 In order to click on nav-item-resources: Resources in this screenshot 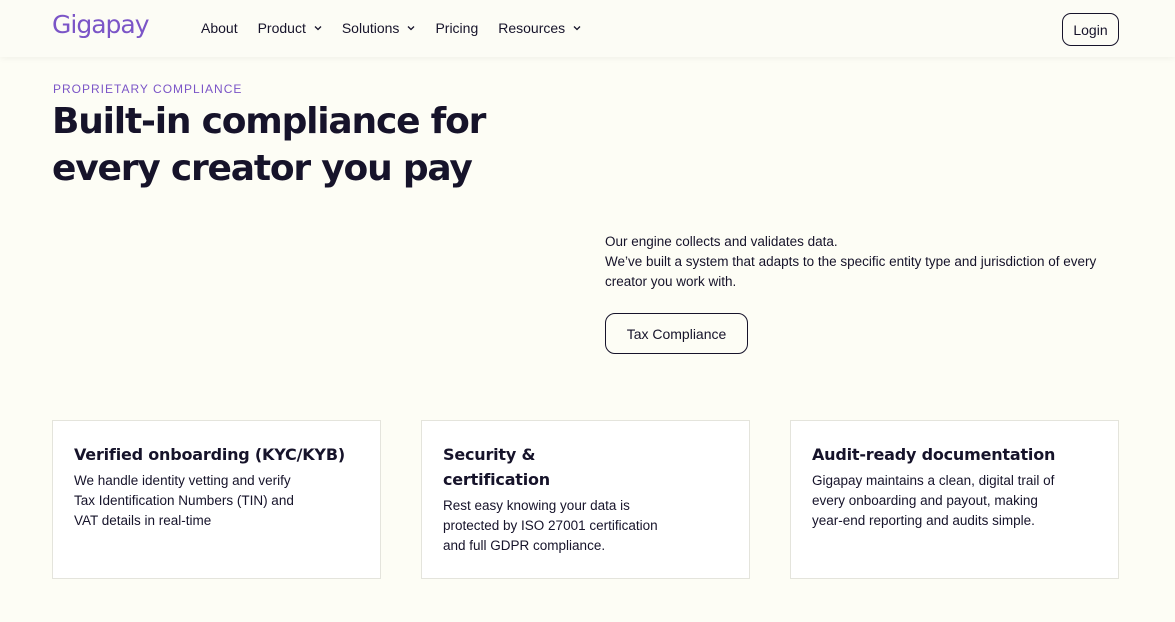, I will do `click(539, 28)`.